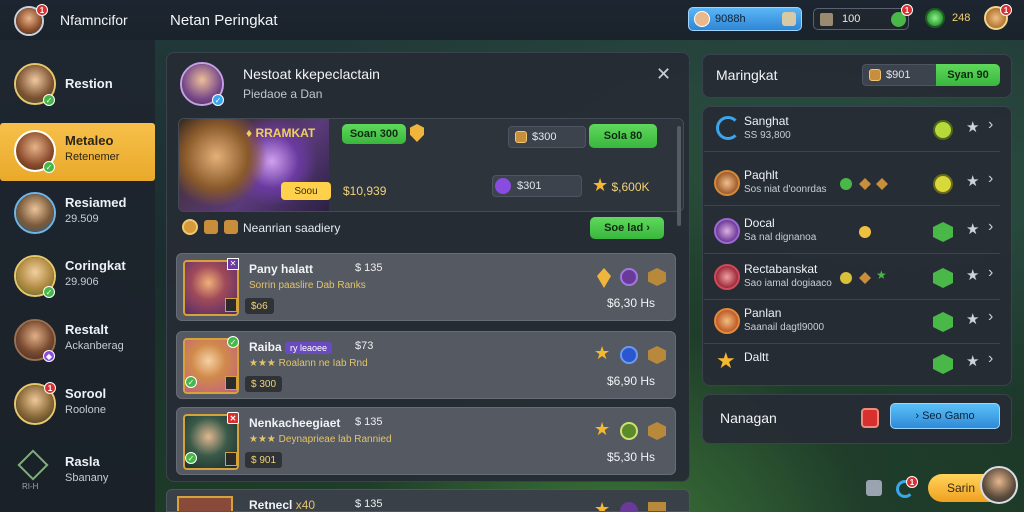  I want to click on sidebar-item-restalt: ◆ Restalt Ackanberag, so click(77, 341).